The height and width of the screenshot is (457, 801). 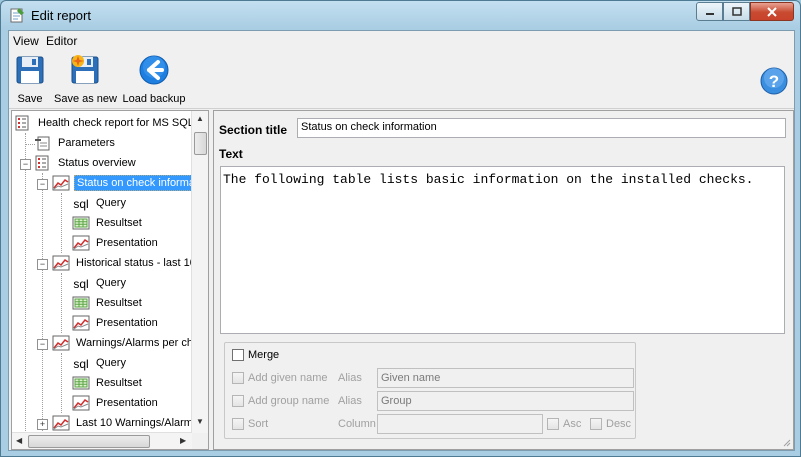 What do you see at coordinates (61, 15) in the screenshot?
I see `window-title: Edit report` at bounding box center [61, 15].